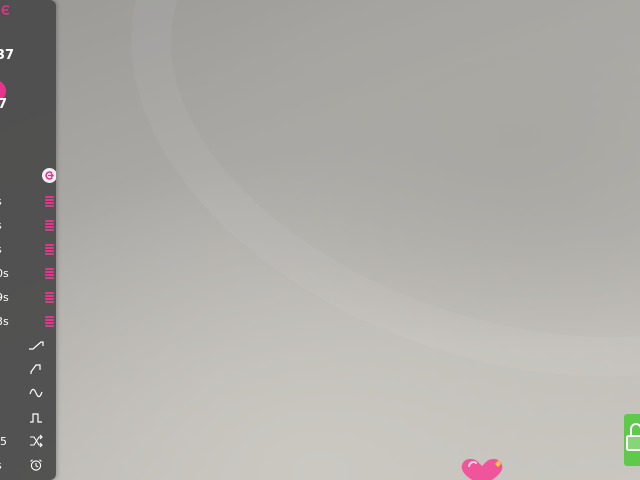 The width and height of the screenshot is (640, 480). What do you see at coordinates (28, 322) in the screenshot?
I see `list-item: 3s` at bounding box center [28, 322].